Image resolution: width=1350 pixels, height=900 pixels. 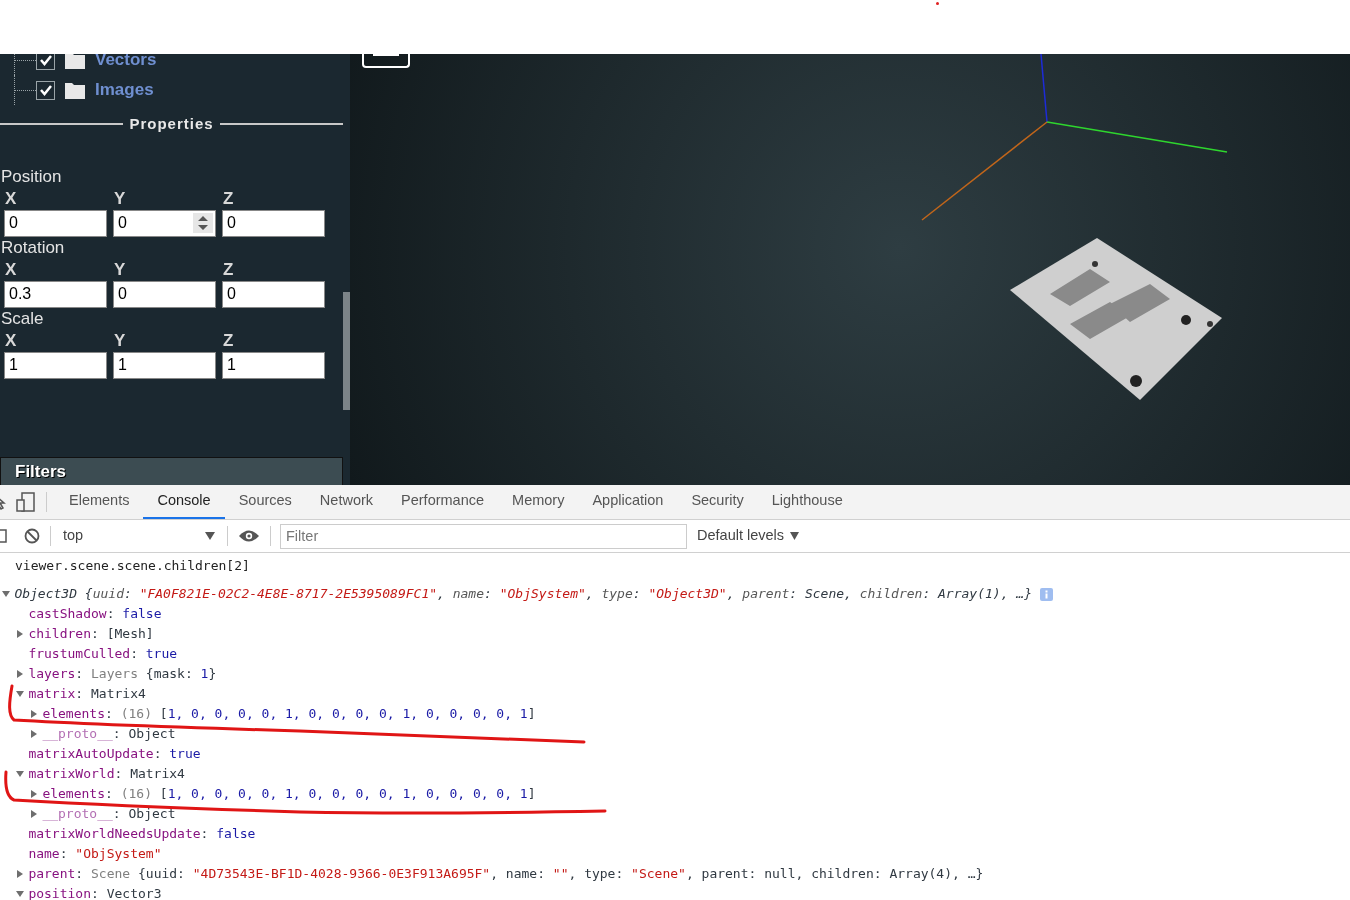 What do you see at coordinates (1044, 88) in the screenshot?
I see `z-axis-line` at bounding box center [1044, 88].